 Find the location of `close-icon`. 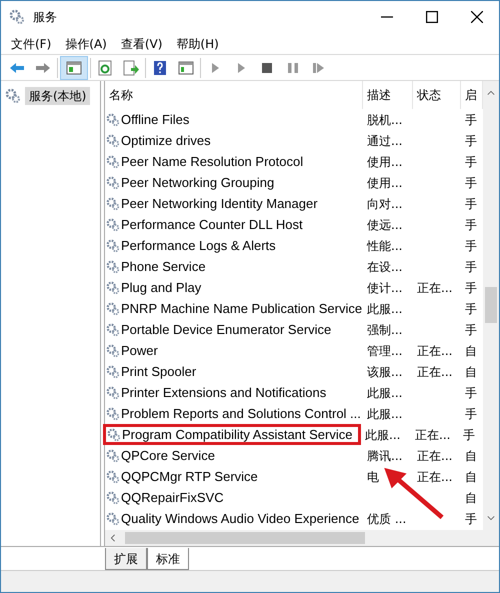

close-icon is located at coordinates (476, 17).